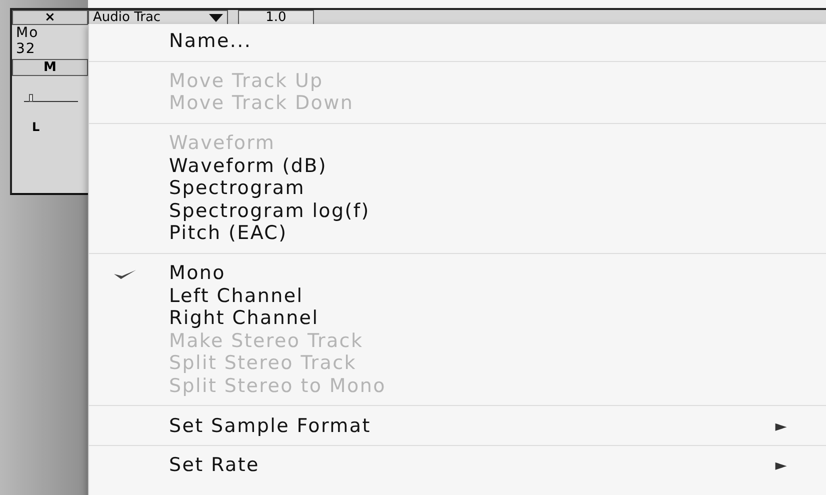 The width and height of the screenshot is (826, 495). What do you see at coordinates (36, 127) in the screenshot?
I see `pan-label: L` at bounding box center [36, 127].